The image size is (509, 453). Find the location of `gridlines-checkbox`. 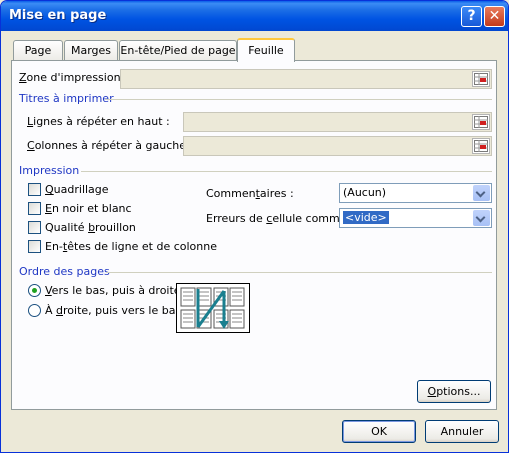

gridlines-checkbox is located at coordinates (34, 189).